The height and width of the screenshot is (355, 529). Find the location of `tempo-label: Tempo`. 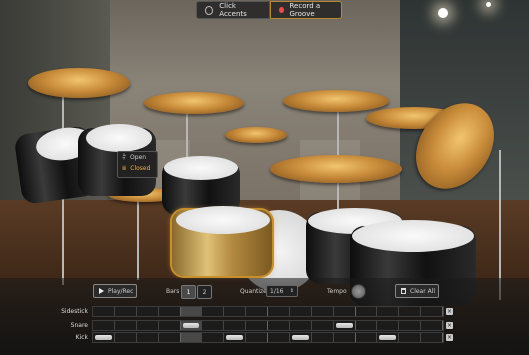

tempo-label: Tempo is located at coordinates (337, 291).